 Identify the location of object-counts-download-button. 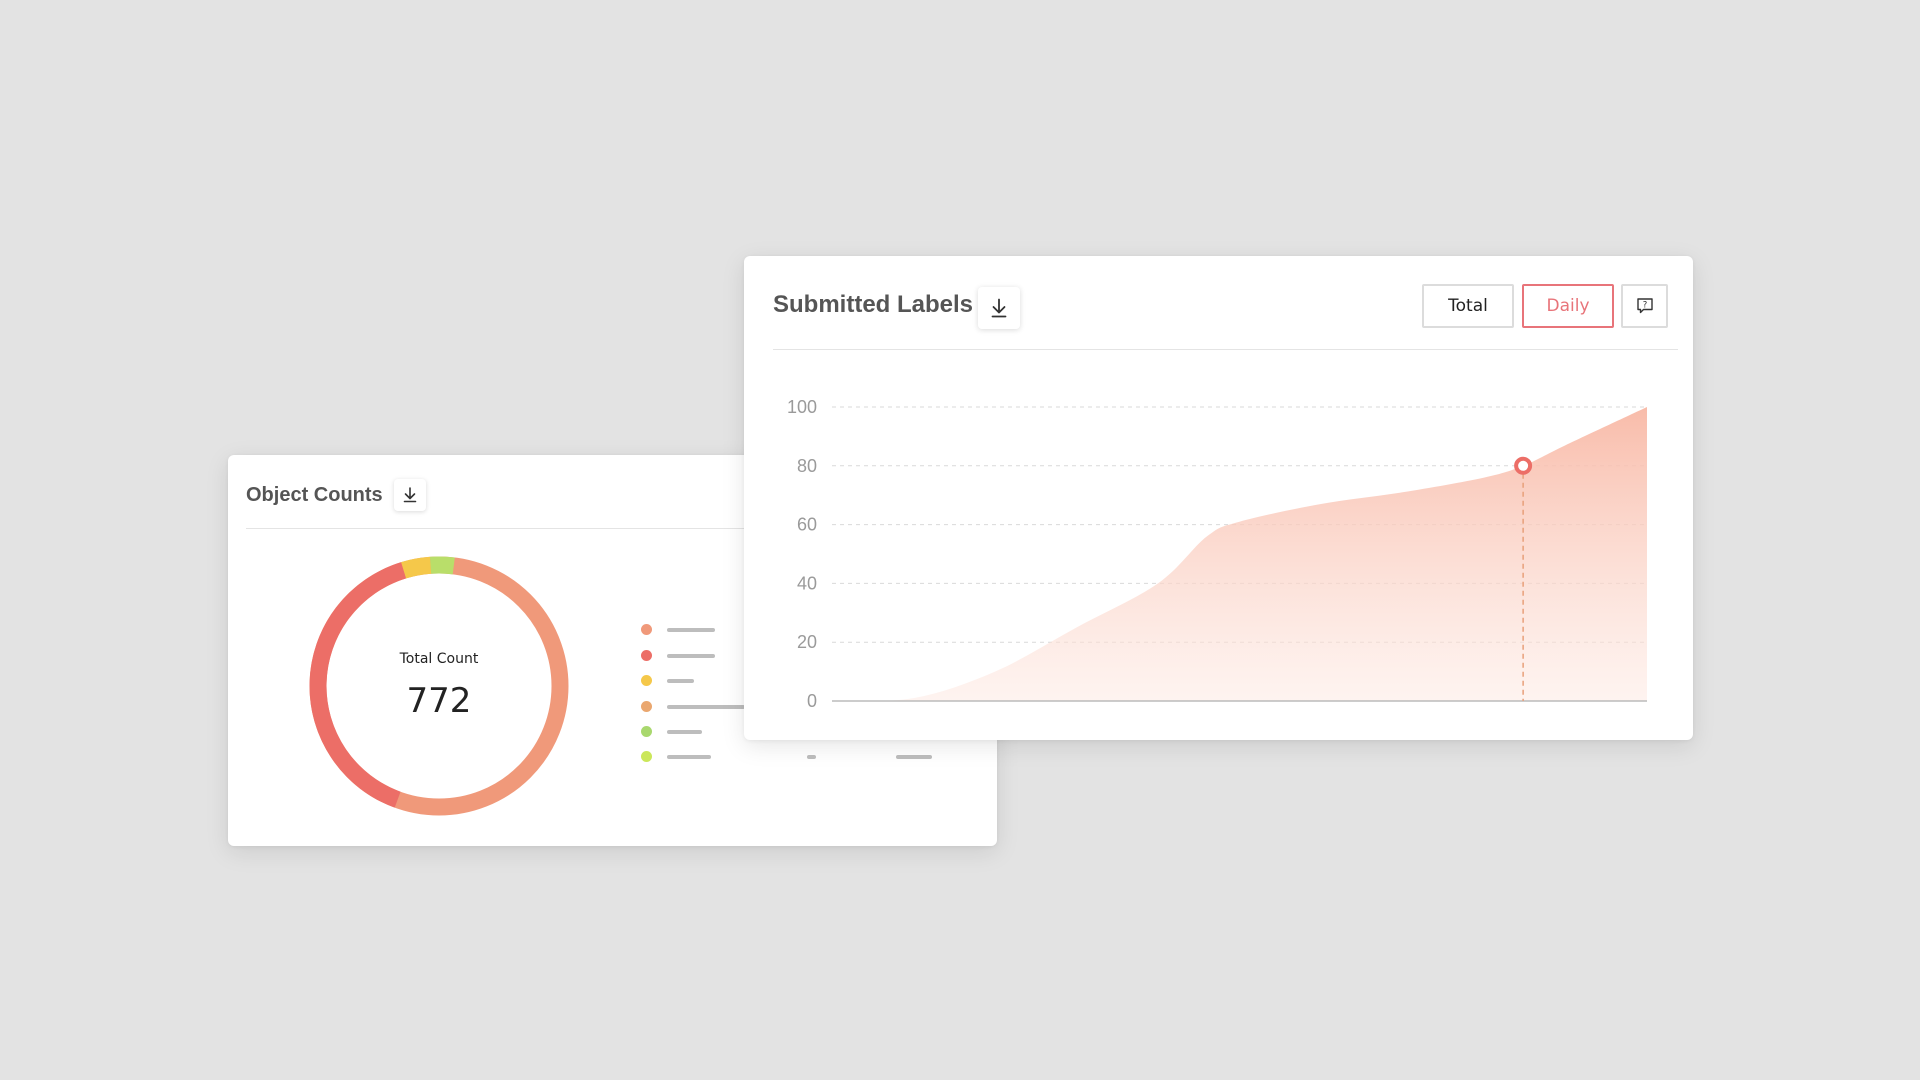
(410, 495).